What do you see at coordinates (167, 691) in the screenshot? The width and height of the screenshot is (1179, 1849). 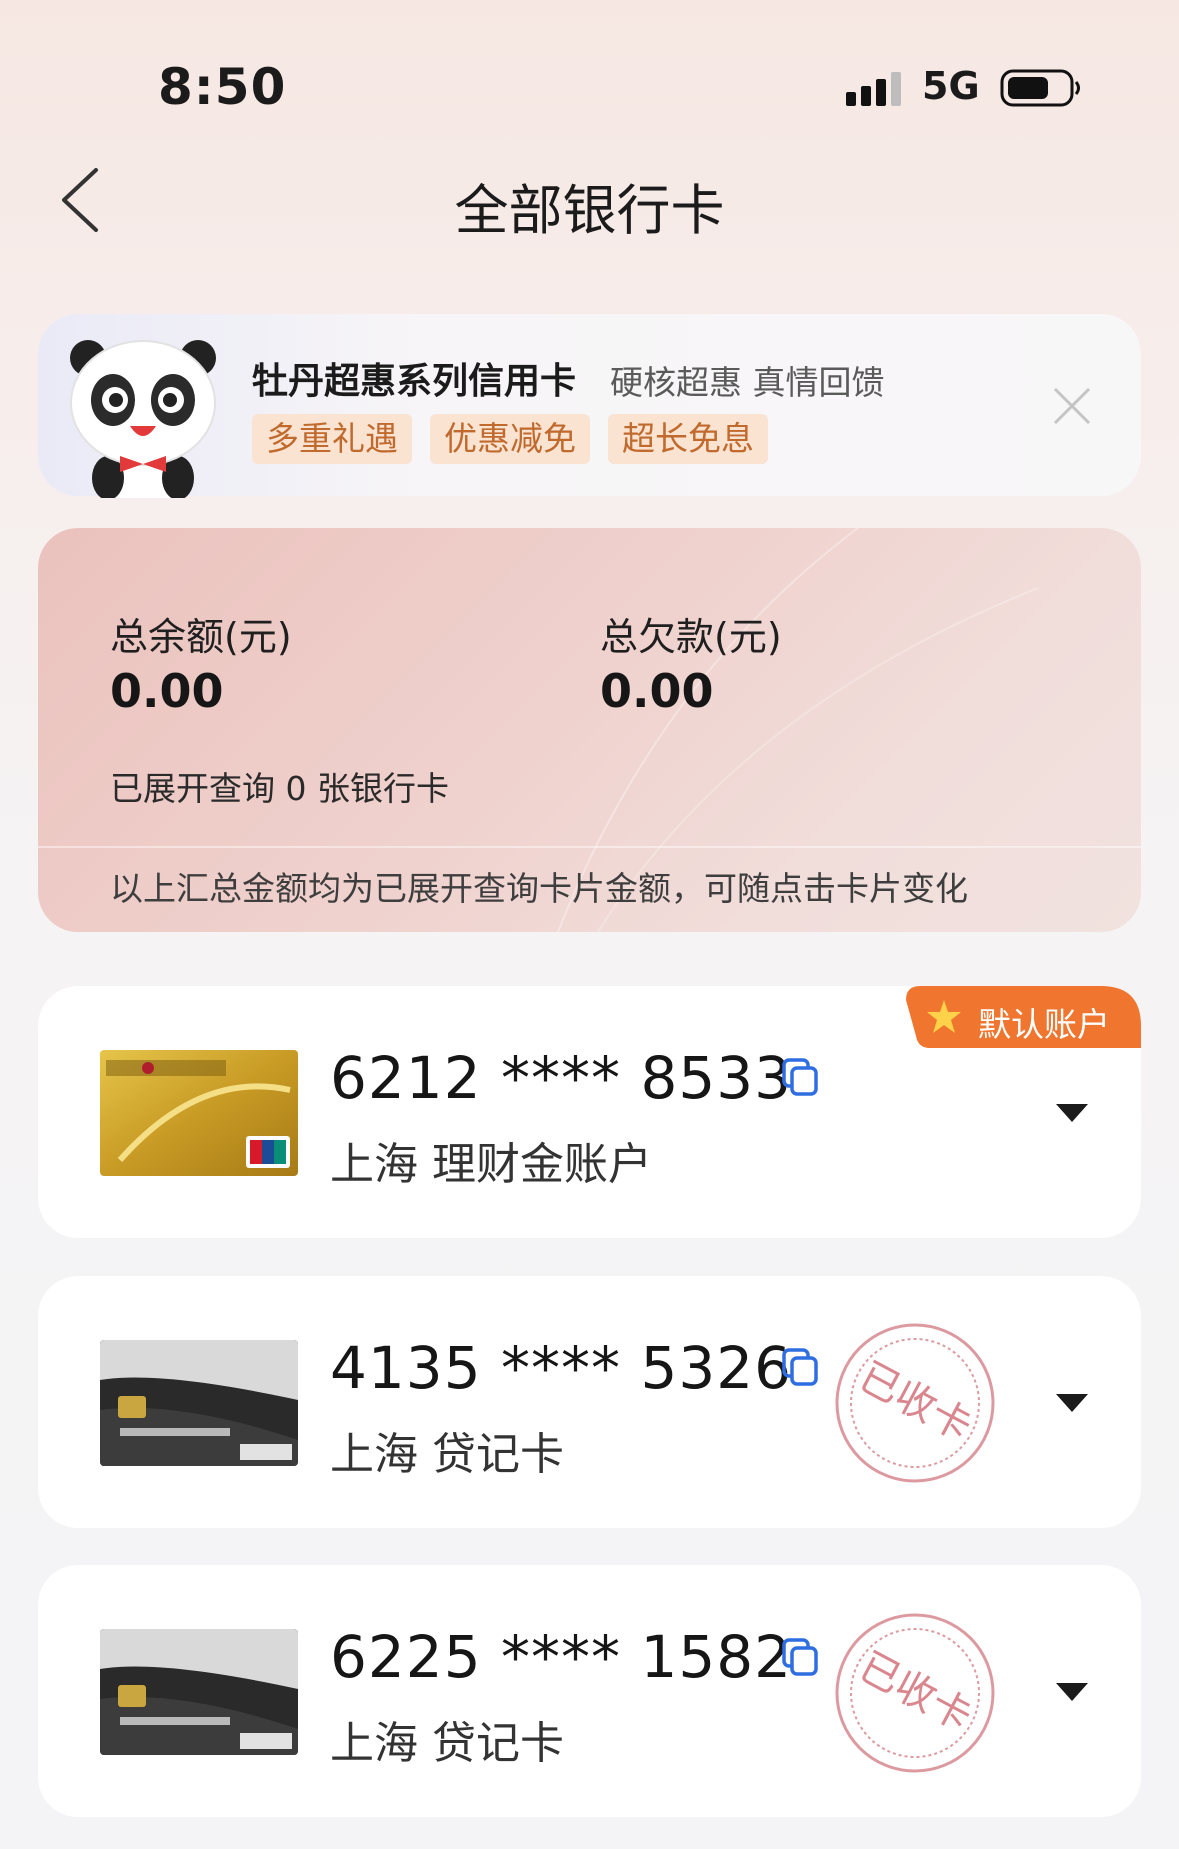 I see `total-balance-value: 0.00` at bounding box center [167, 691].